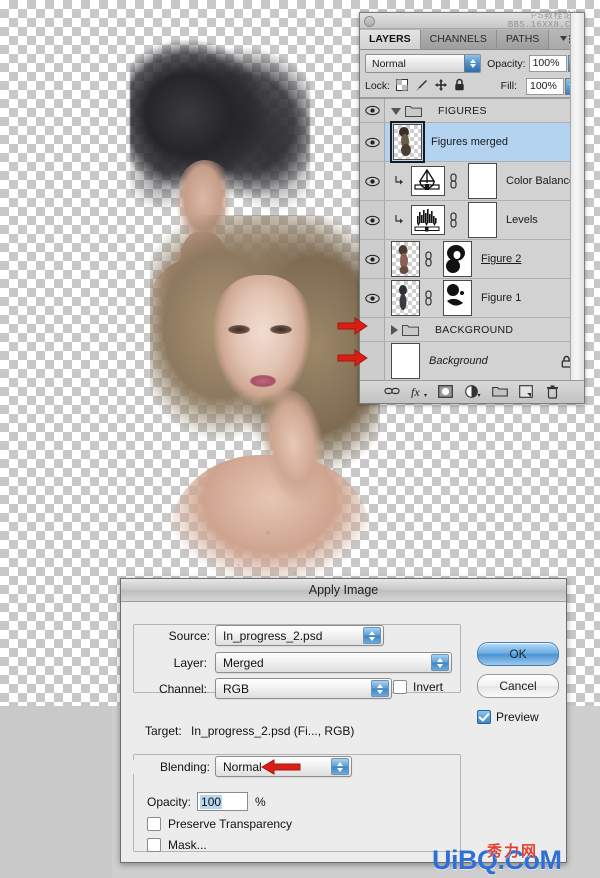 The width and height of the screenshot is (600, 878). I want to click on visibility-toggle-figures-group, so click(372, 110).